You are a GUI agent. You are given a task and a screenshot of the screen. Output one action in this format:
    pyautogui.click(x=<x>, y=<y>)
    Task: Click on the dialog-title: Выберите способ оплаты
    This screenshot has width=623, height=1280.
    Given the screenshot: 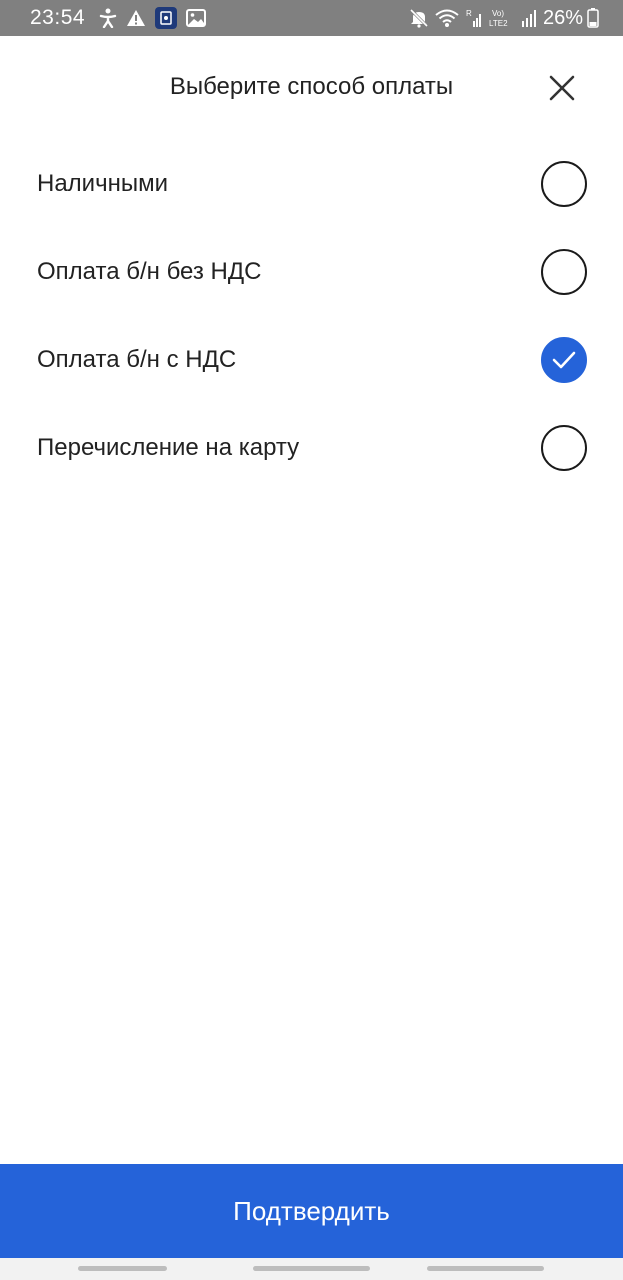 What is the action you would take?
    pyautogui.click(x=311, y=86)
    